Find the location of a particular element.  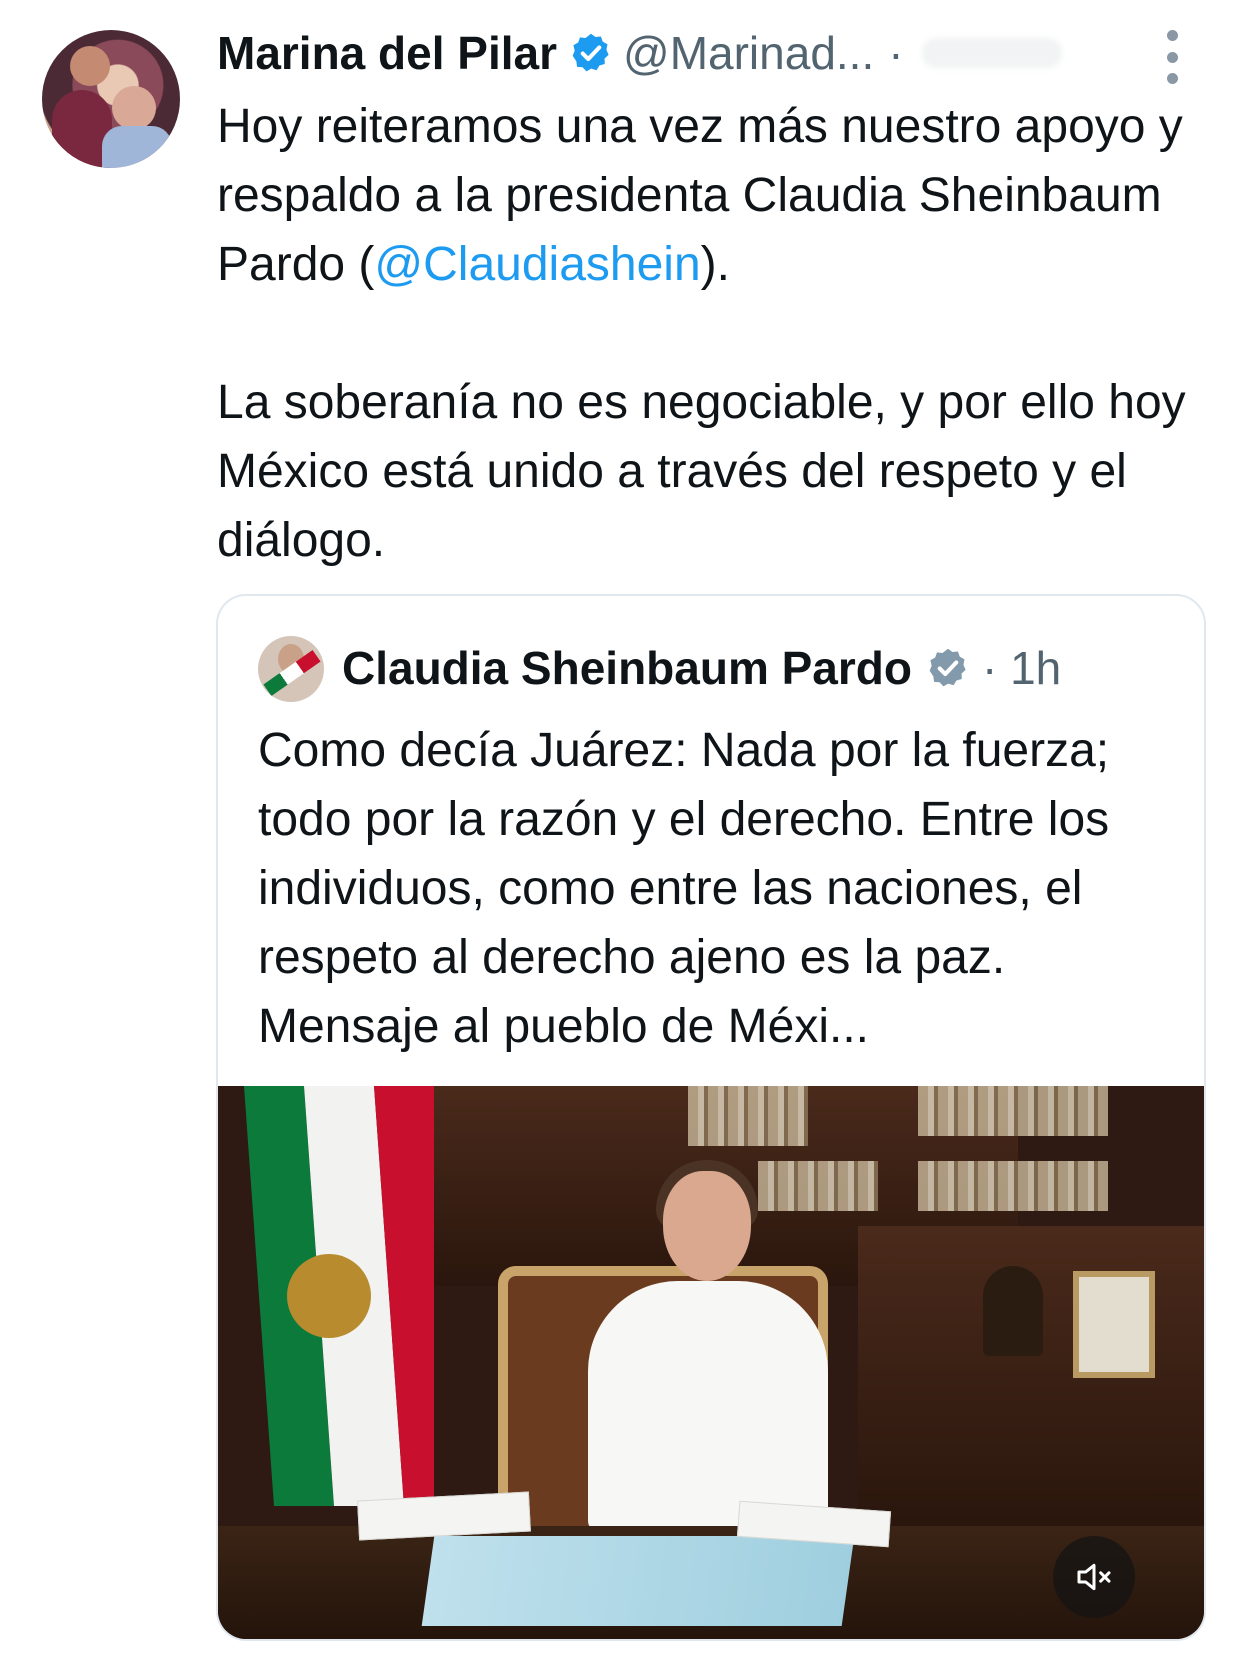

map-on-desk is located at coordinates (638, 1581).